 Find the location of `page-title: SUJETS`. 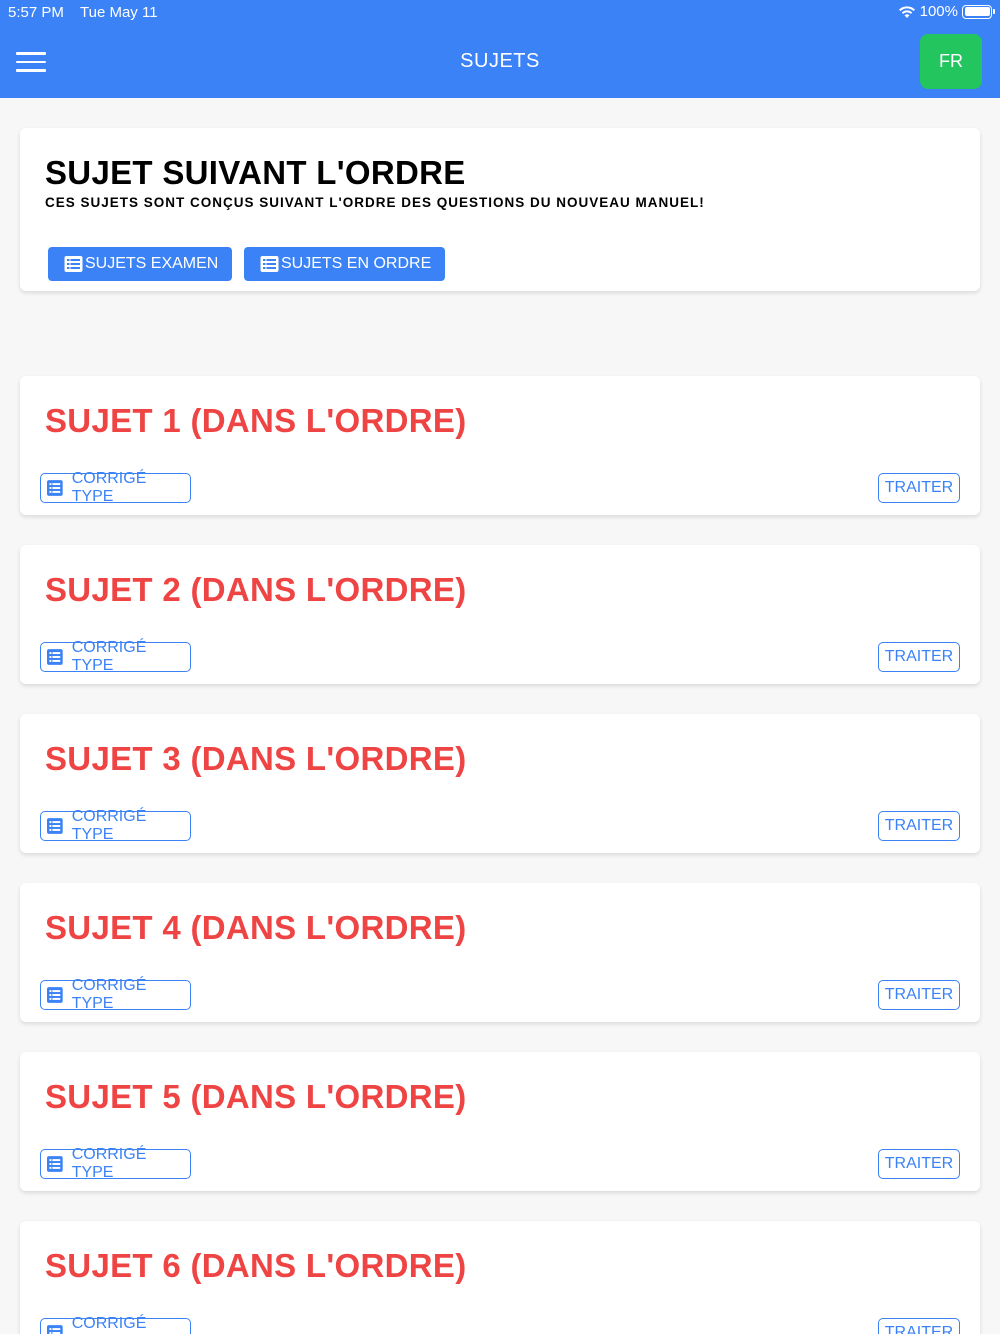

page-title: SUJETS is located at coordinates (500, 61).